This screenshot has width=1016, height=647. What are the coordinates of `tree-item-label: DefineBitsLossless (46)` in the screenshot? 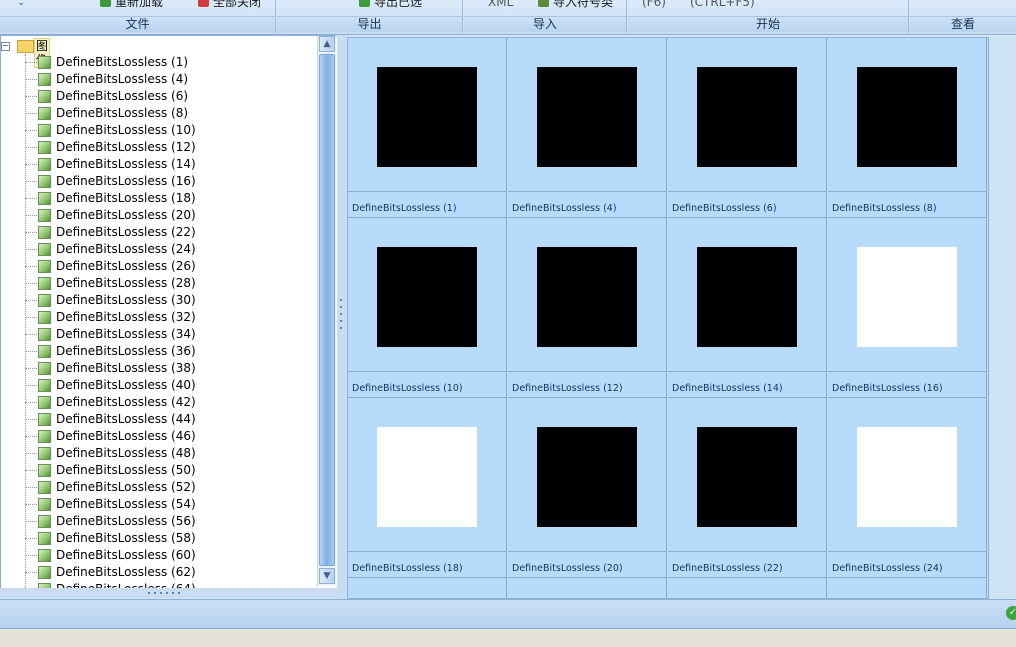 It's located at (126, 436).